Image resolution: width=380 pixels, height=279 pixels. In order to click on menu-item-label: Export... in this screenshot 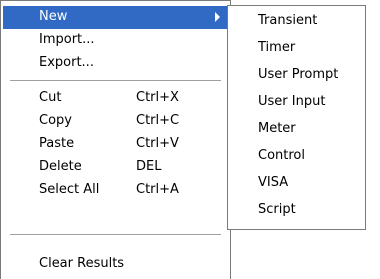, I will do `click(66, 62)`.